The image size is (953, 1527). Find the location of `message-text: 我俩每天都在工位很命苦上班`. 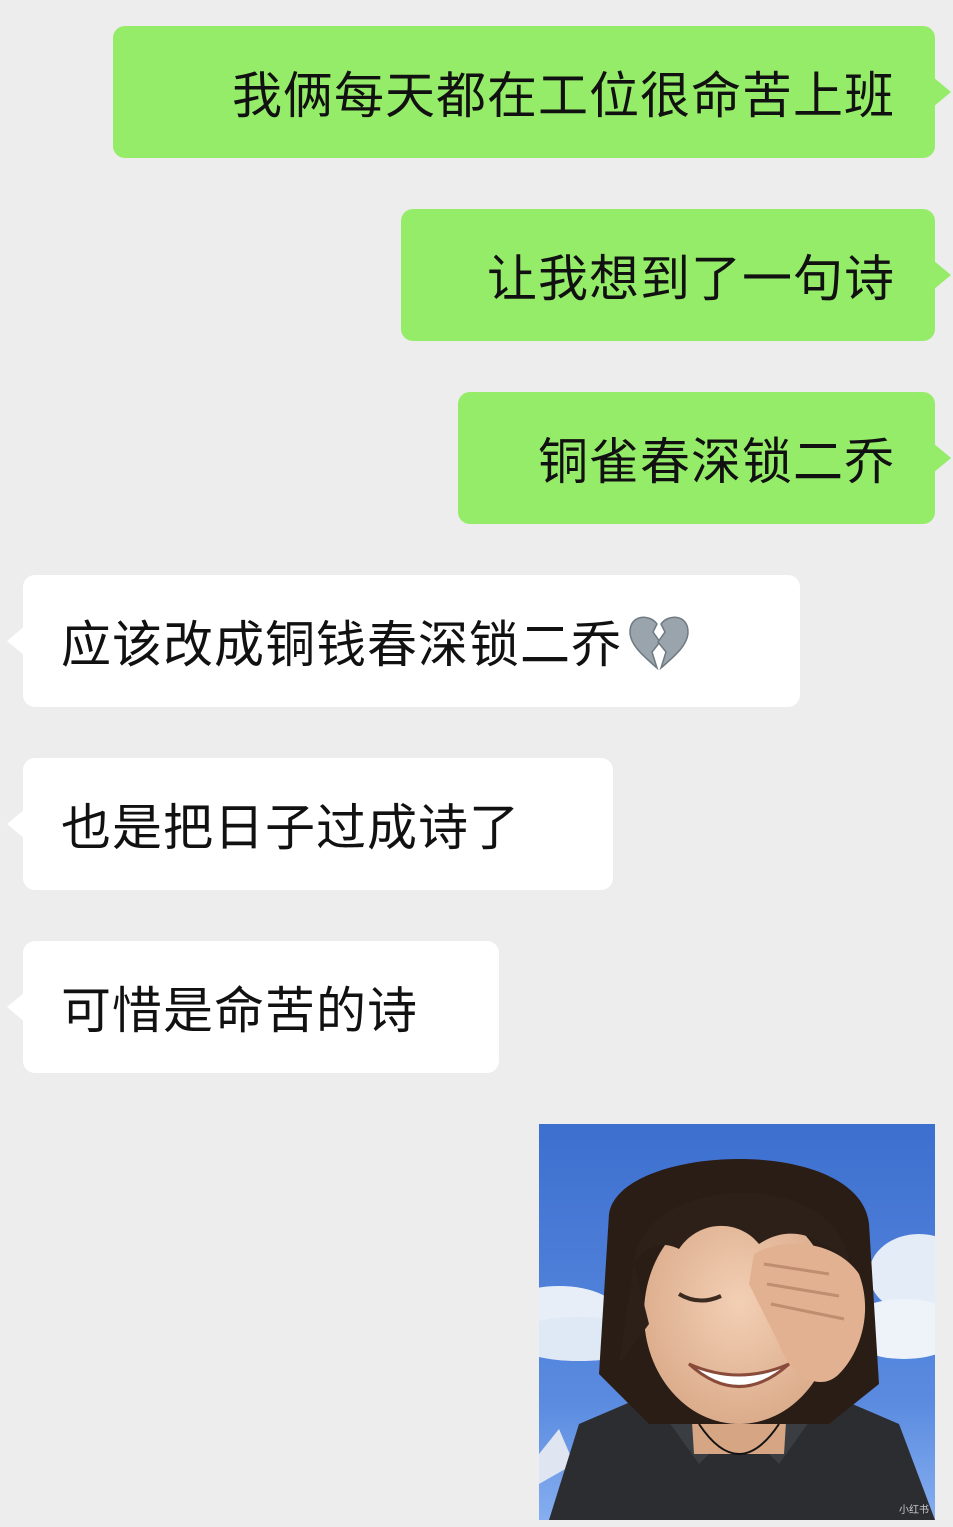

message-text: 我俩每天都在工位很命苦上班 is located at coordinates (563, 96).